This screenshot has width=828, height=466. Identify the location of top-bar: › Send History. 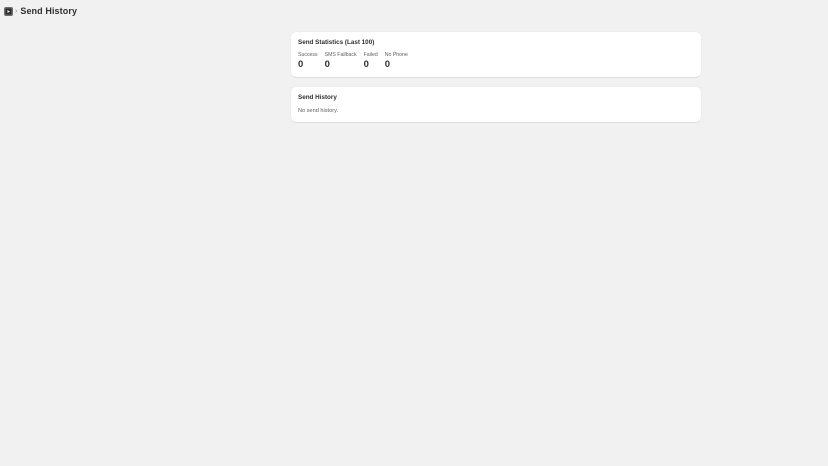
(414, 11).